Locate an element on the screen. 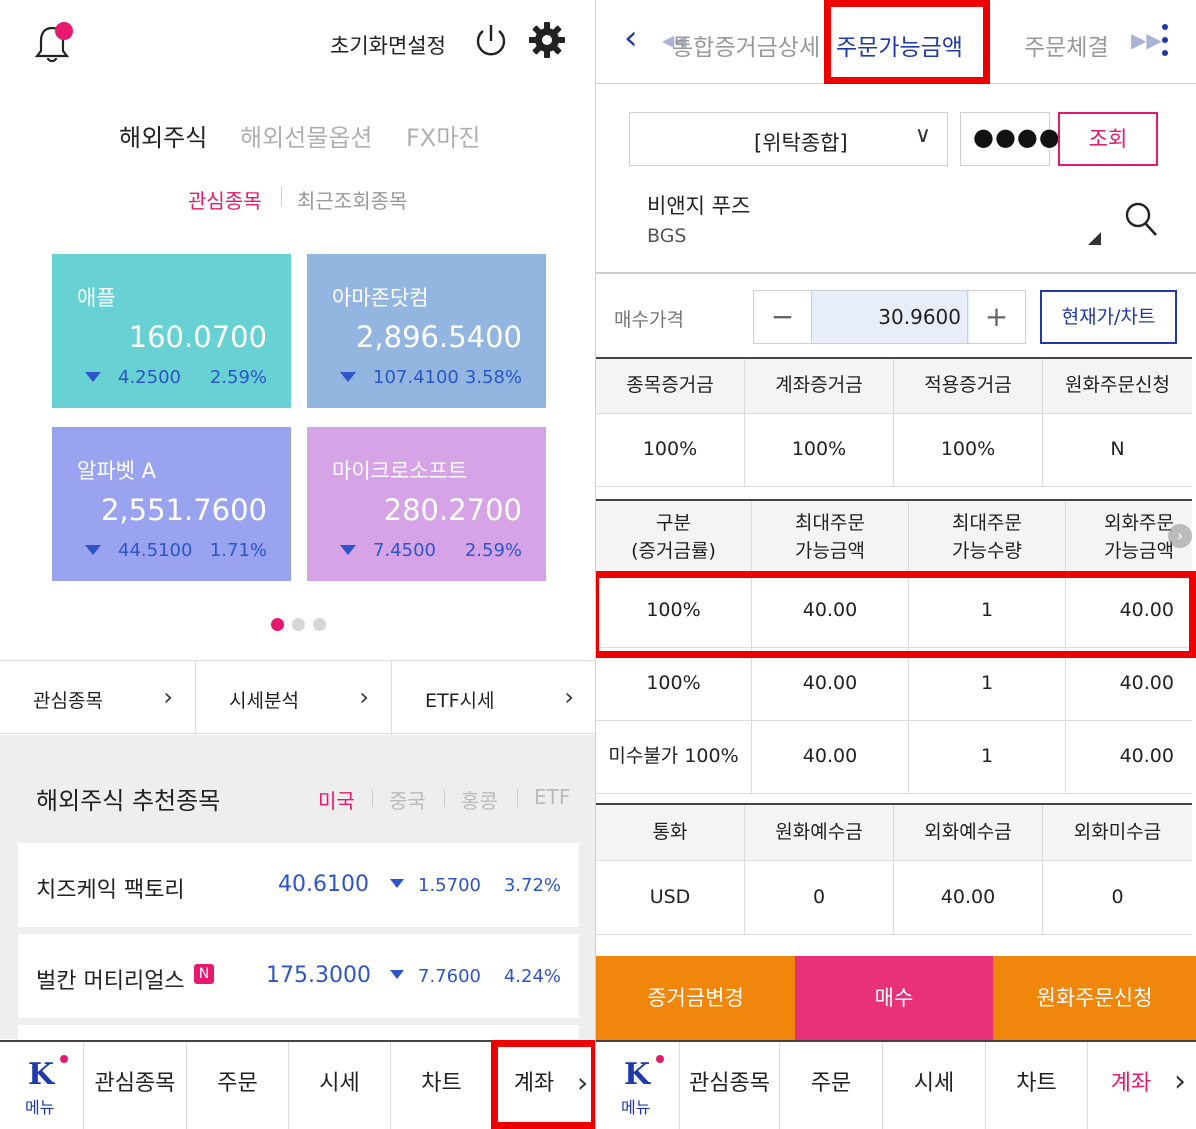 This screenshot has width=1196, height=1129. card-price: 280.2700 is located at coordinates (452, 510).